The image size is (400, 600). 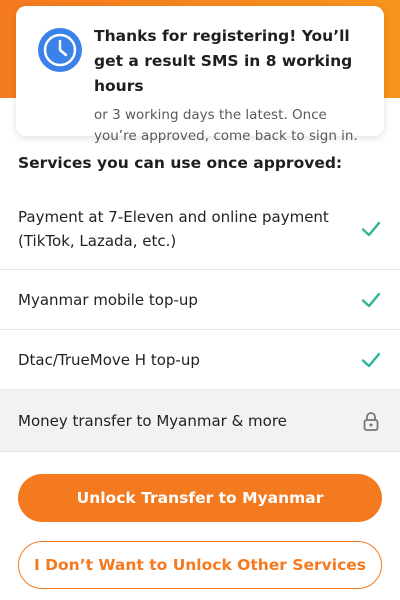 I want to click on service-item-myanmar-topup: Myanmar mobile top-up, so click(x=200, y=300).